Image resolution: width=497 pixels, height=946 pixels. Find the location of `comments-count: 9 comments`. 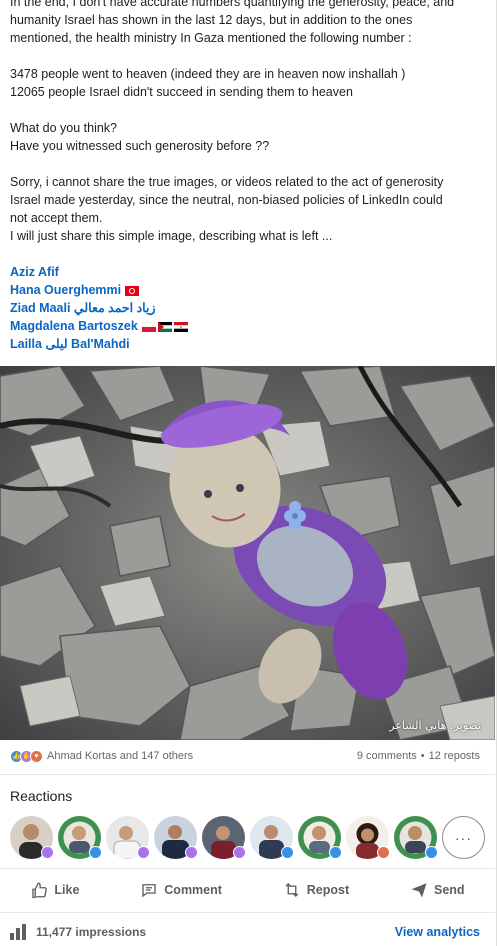

comments-count: 9 comments is located at coordinates (387, 756).